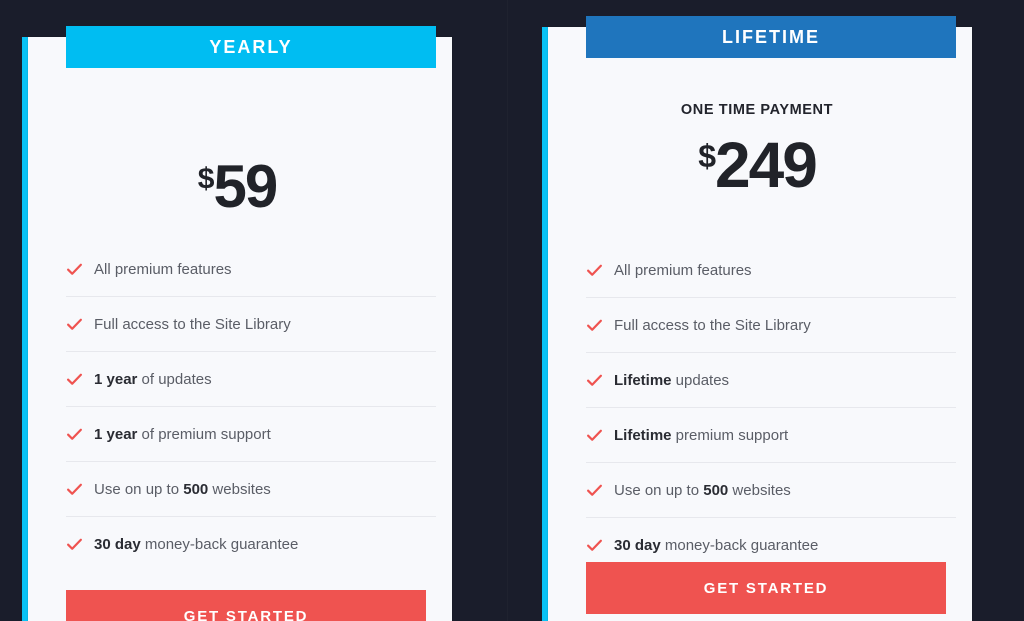  What do you see at coordinates (707, 156) in the screenshot?
I see `currency-symbol-lifetime: $` at bounding box center [707, 156].